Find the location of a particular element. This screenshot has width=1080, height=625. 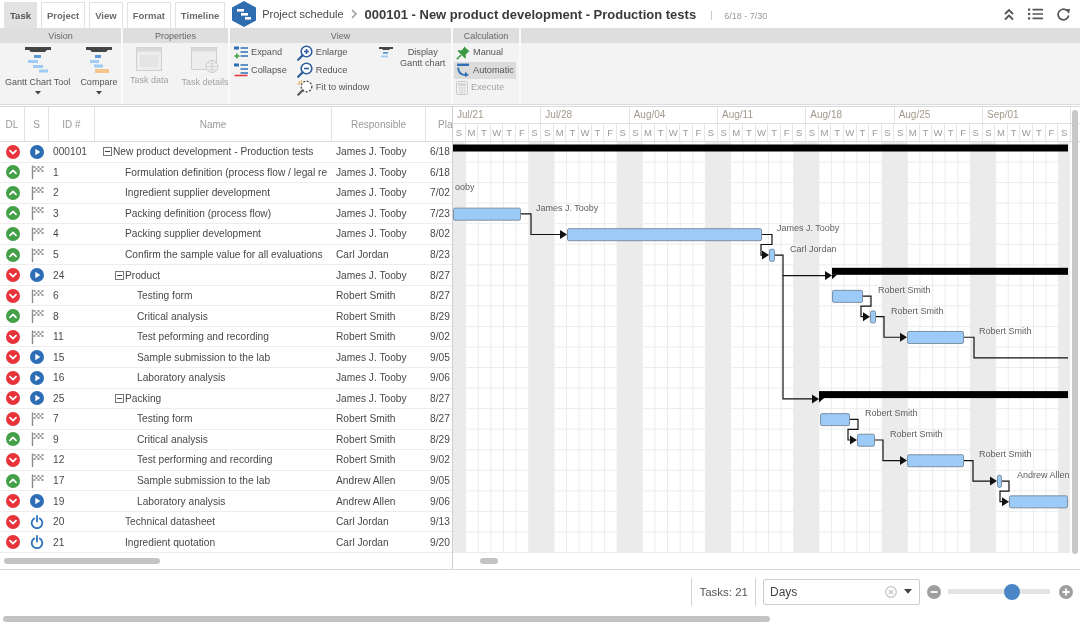

ribbon-button: Manual is located at coordinates (485, 53).